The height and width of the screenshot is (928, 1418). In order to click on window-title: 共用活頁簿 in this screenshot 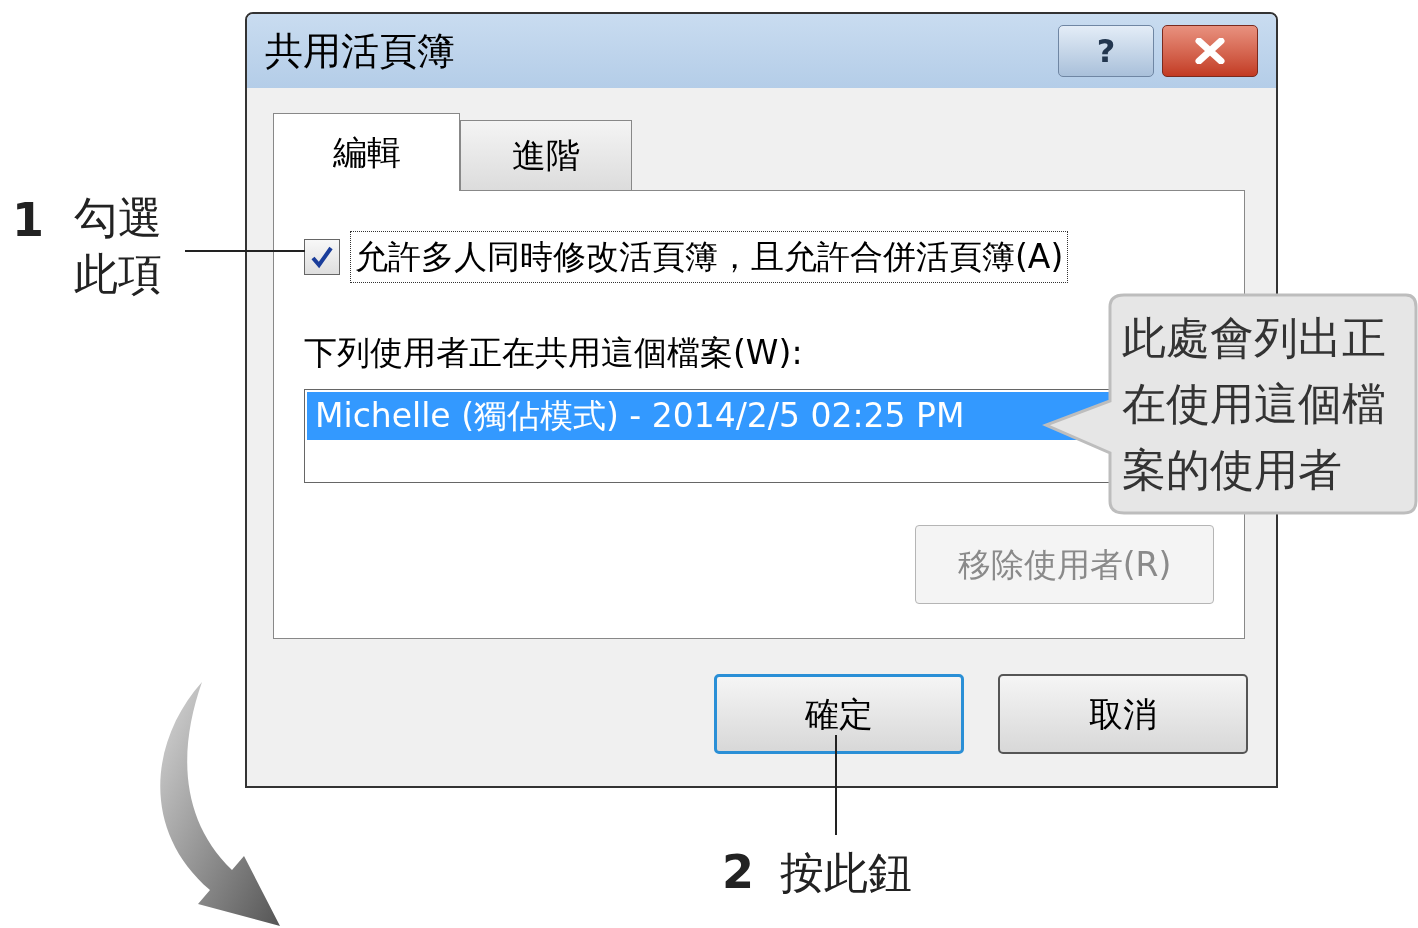, I will do `click(360, 51)`.